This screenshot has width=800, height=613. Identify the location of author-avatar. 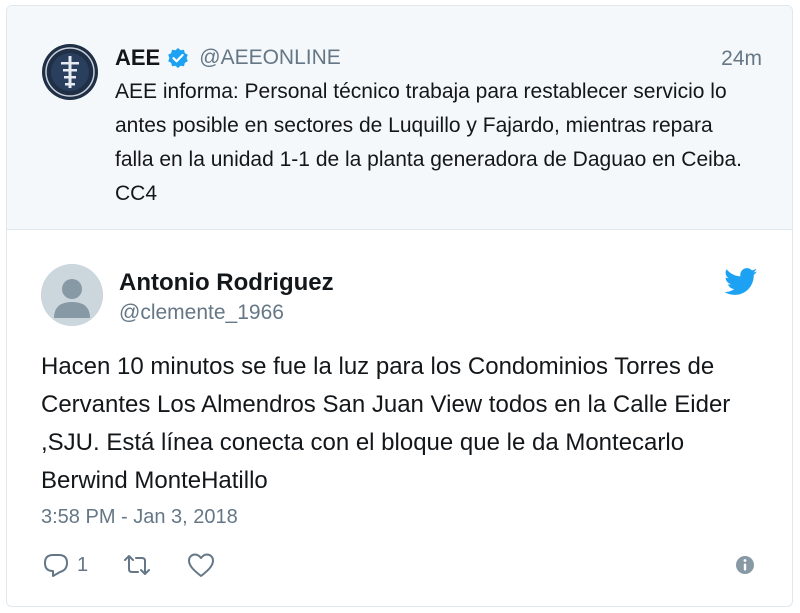
(72, 295).